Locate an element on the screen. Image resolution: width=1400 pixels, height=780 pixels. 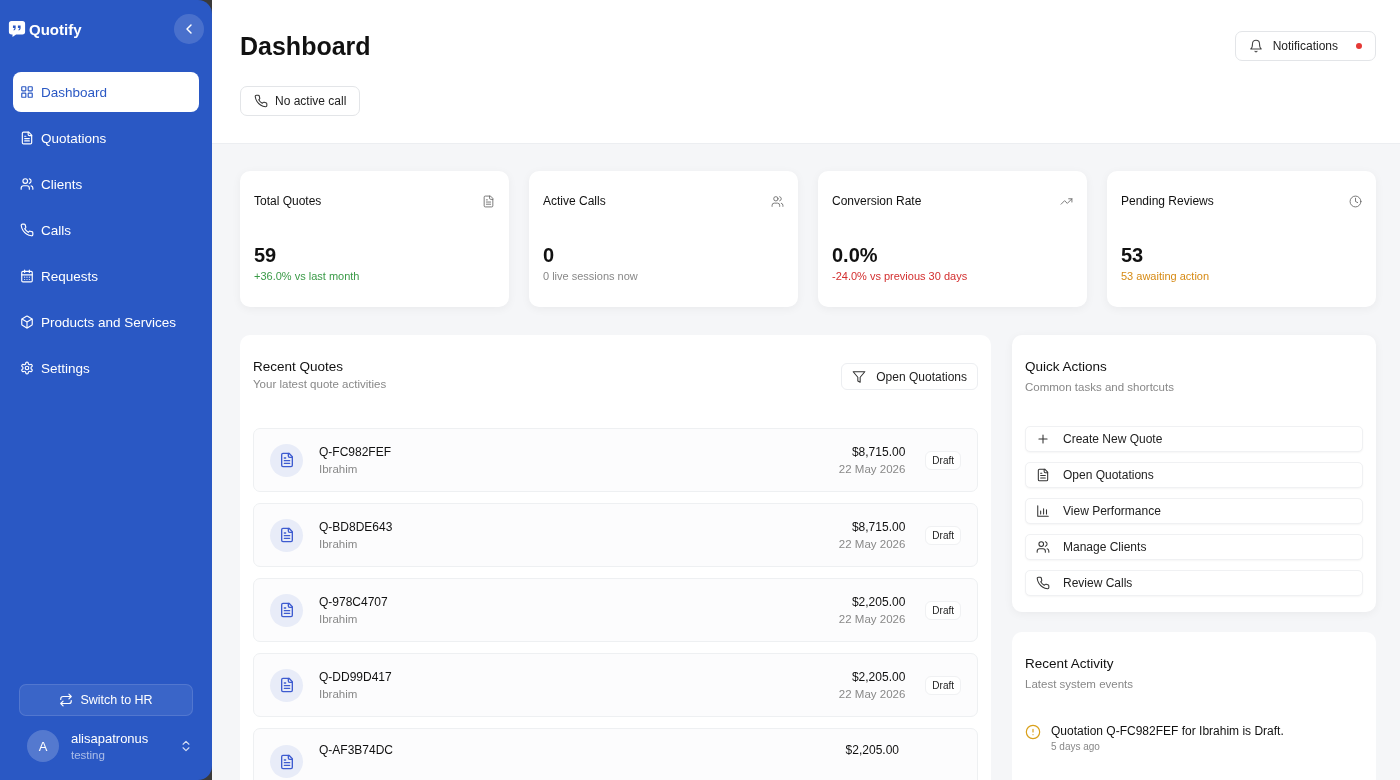
stat-value: 0.0% is located at coordinates (855, 255).